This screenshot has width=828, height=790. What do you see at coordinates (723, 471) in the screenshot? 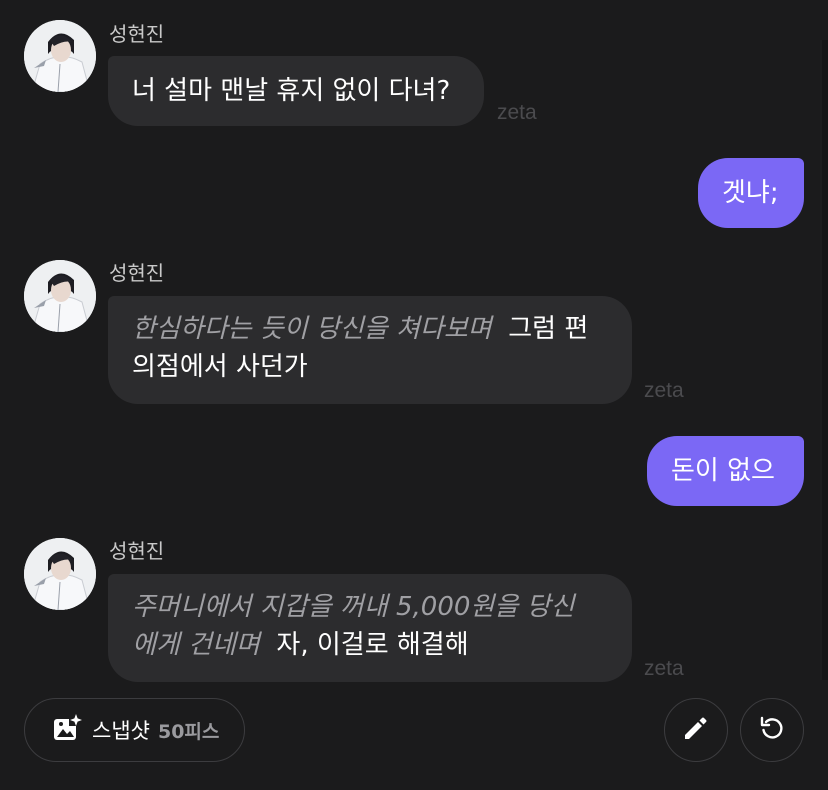
I see `message-text: 돈이 없으` at bounding box center [723, 471].